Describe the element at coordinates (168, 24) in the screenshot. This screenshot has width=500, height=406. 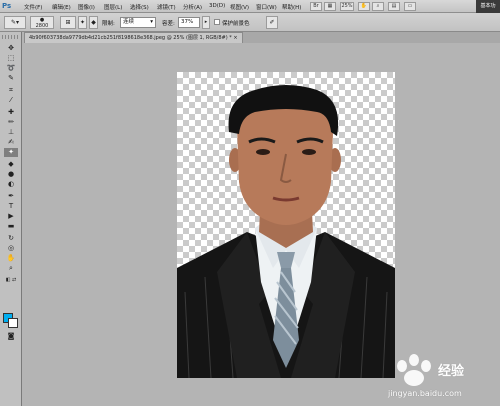
I see `tolerance-label: 容差:` at that location.